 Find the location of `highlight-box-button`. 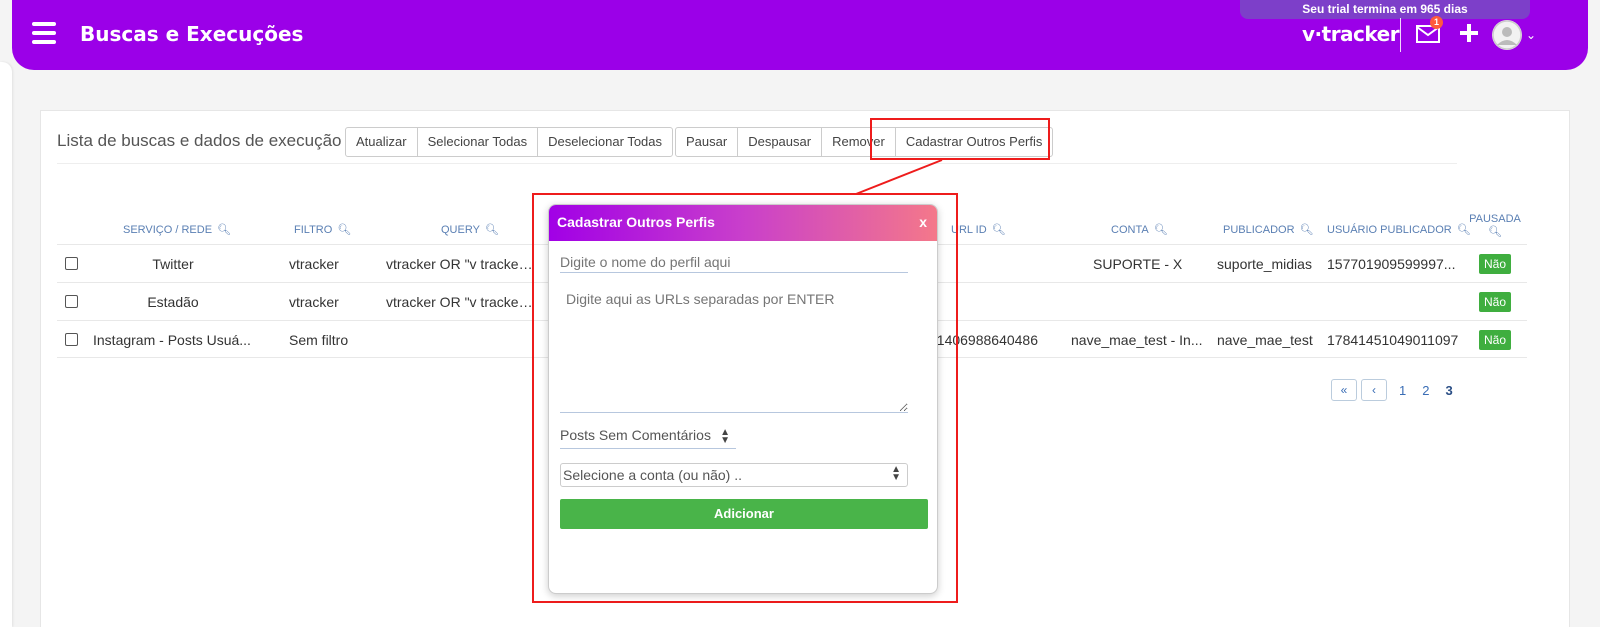

highlight-box-button is located at coordinates (960, 139).